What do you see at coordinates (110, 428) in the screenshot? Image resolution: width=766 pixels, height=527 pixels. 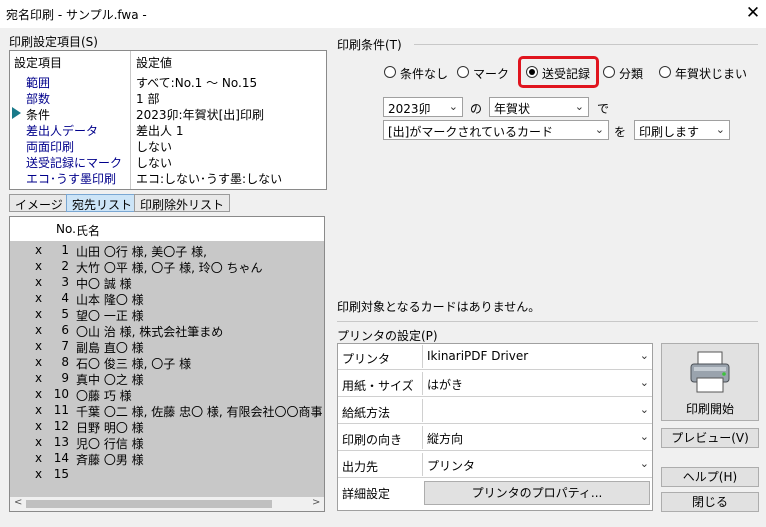 I see `list-item-name: 日野 明〇 様` at bounding box center [110, 428].